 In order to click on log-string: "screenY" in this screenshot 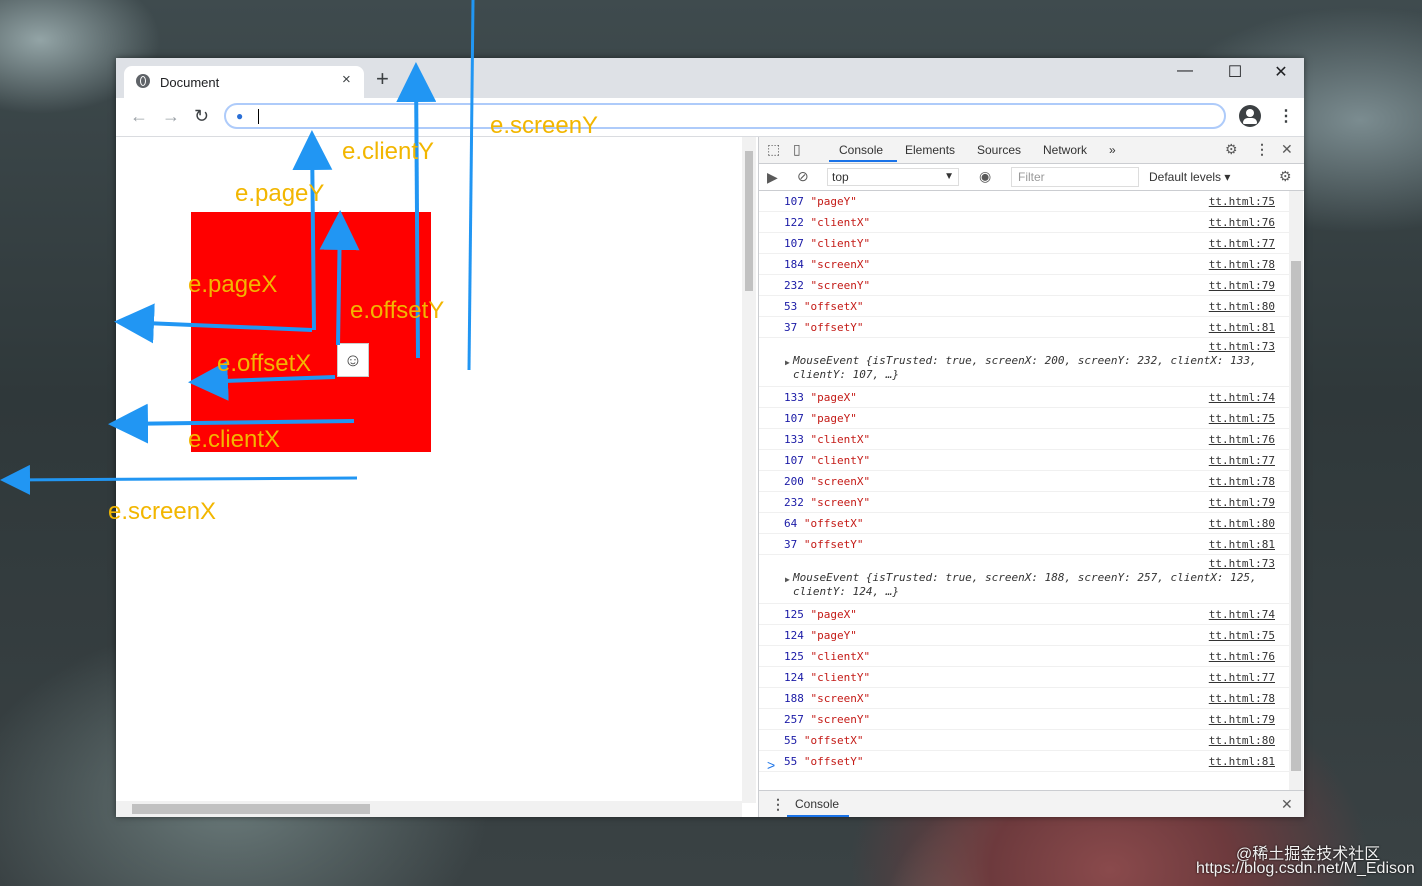, I will do `click(840, 502)`.